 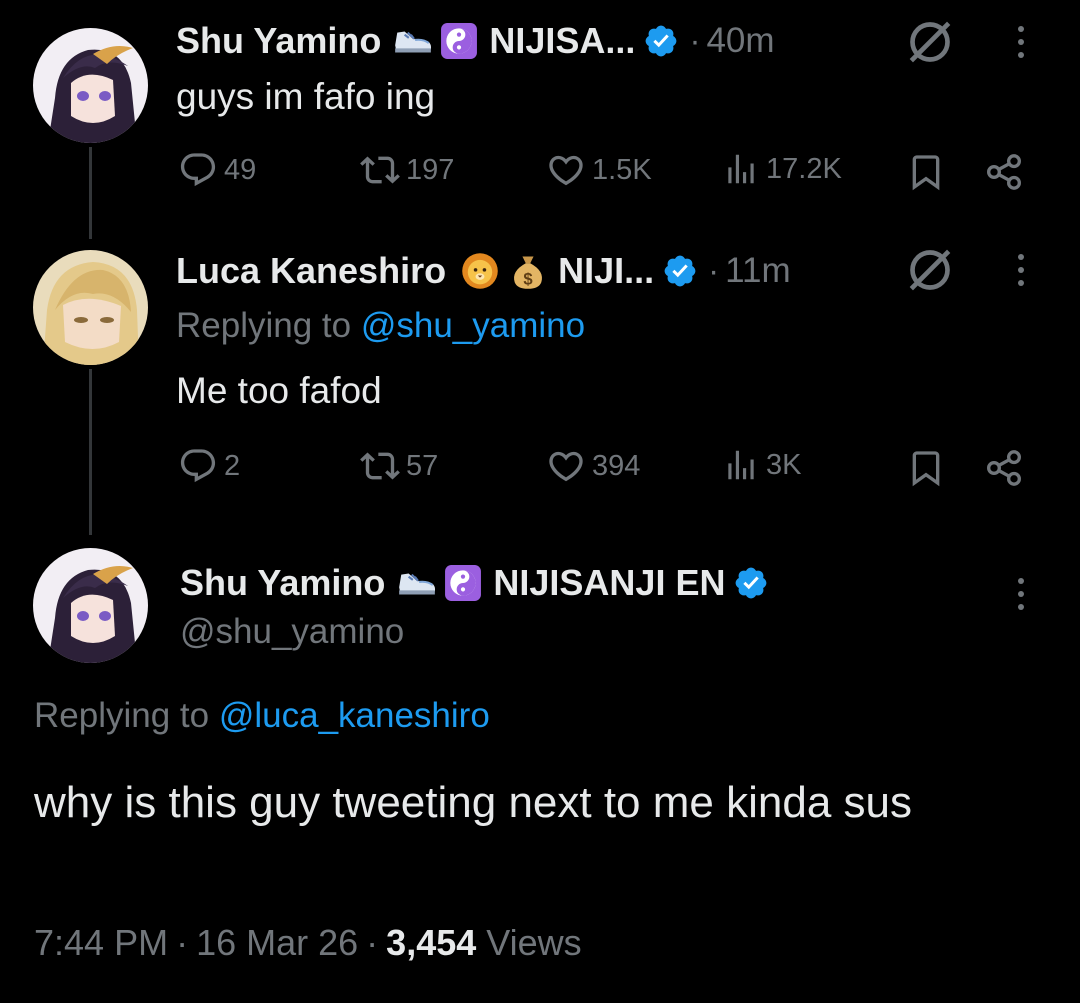 What do you see at coordinates (311, 271) in the screenshot?
I see `display-name: Luca Kaneshiro` at bounding box center [311, 271].